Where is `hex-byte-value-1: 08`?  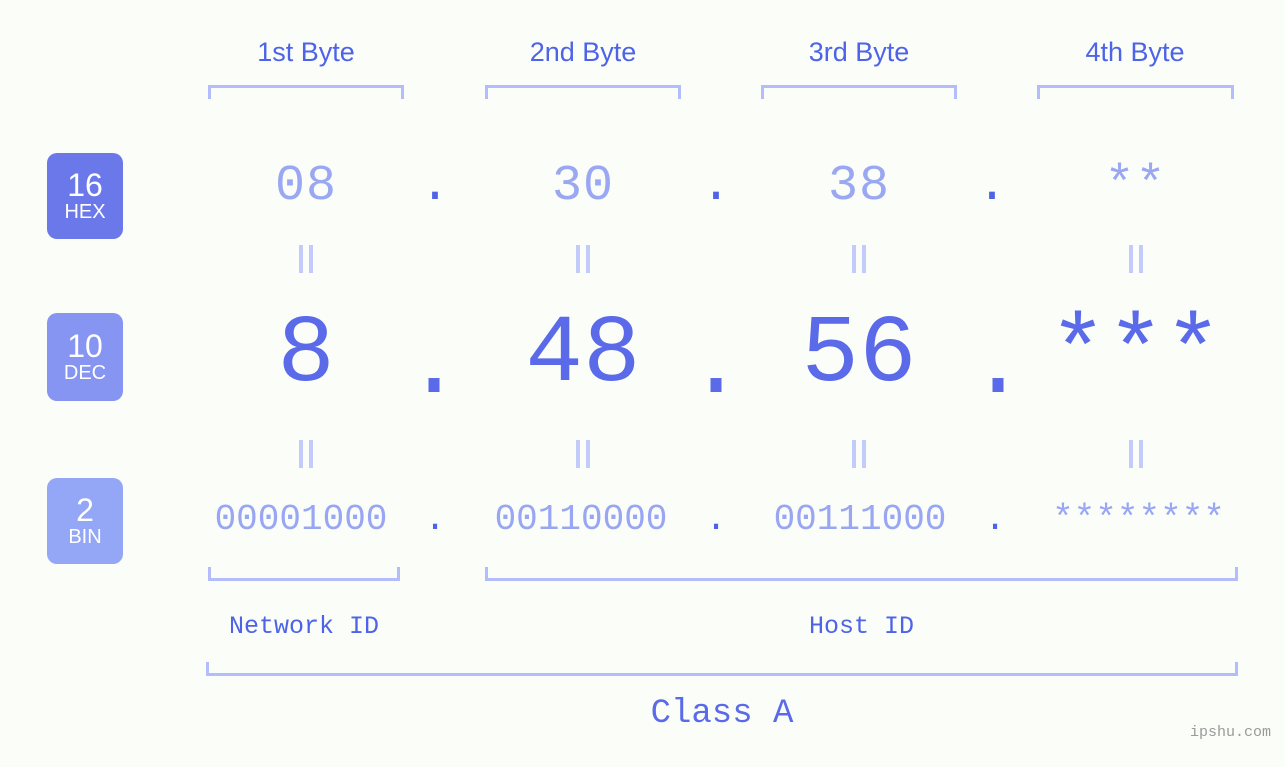
hex-byte-value-1: 08 is located at coordinates (305, 186).